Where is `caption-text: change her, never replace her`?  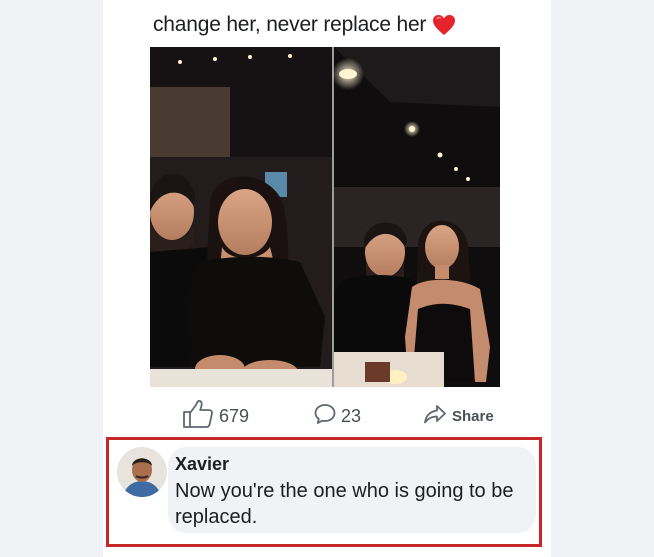
caption-text: change her, never replace her is located at coordinates (290, 24).